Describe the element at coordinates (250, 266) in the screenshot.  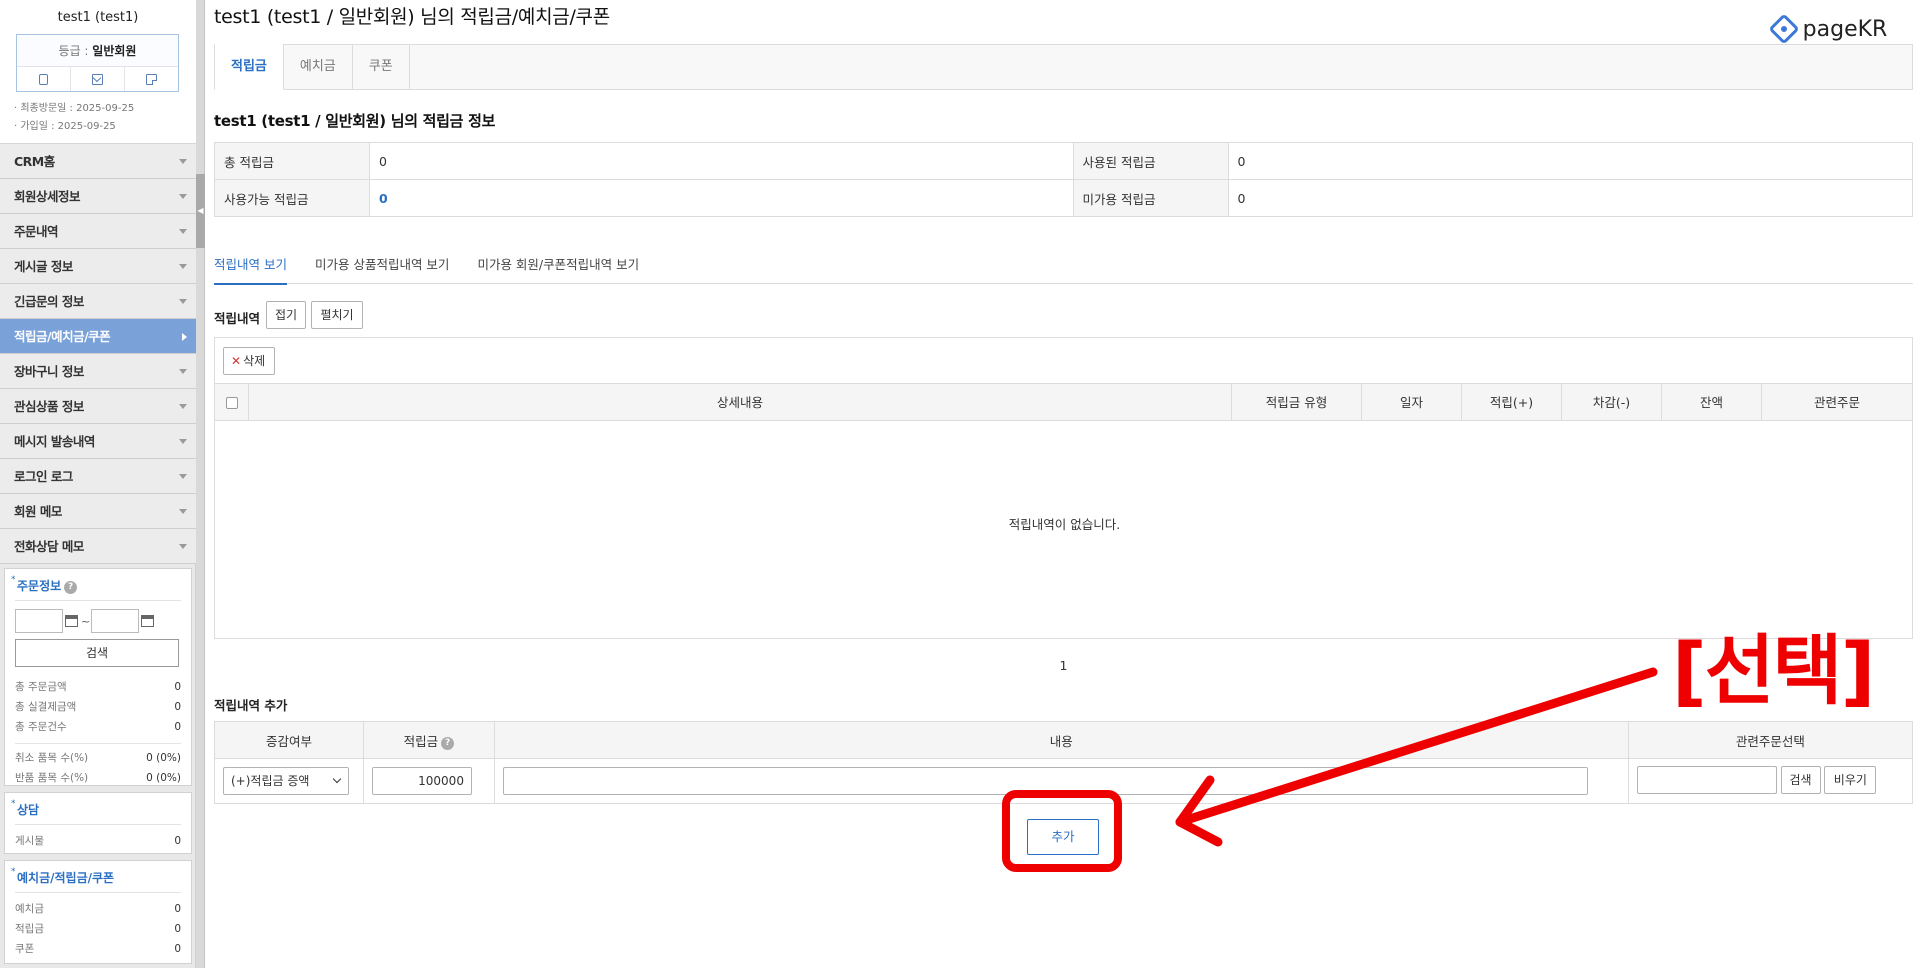
I see `tab-points-history: 적립내역 보기` at that location.